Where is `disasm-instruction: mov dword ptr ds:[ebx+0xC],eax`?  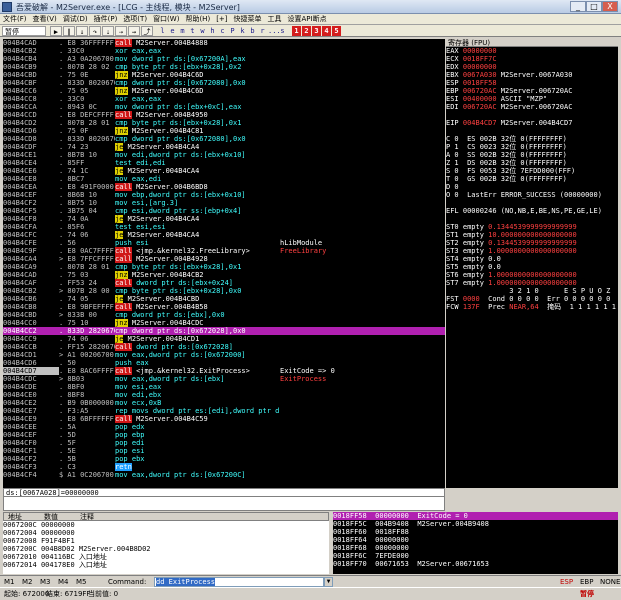 disasm-instruction: mov dword ptr ds:[ebx+0xC],eax is located at coordinates (197, 107).